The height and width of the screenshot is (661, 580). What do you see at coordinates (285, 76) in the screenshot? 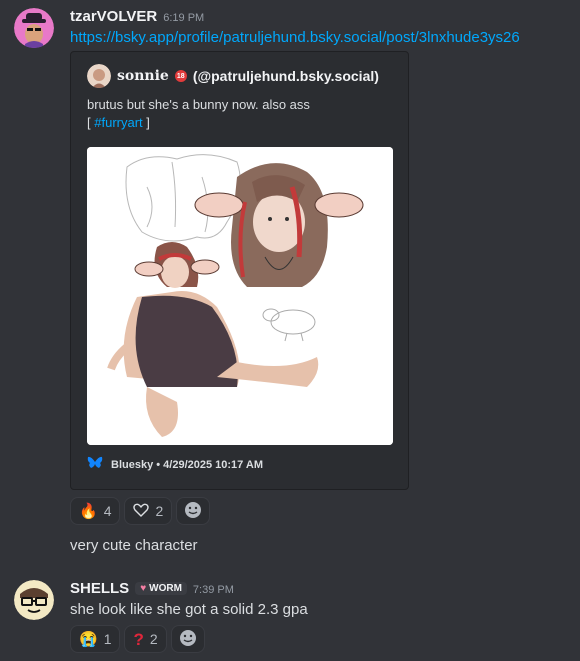
I see `embed-author-handle: (@patruljehund.bsky.social)` at bounding box center [285, 76].